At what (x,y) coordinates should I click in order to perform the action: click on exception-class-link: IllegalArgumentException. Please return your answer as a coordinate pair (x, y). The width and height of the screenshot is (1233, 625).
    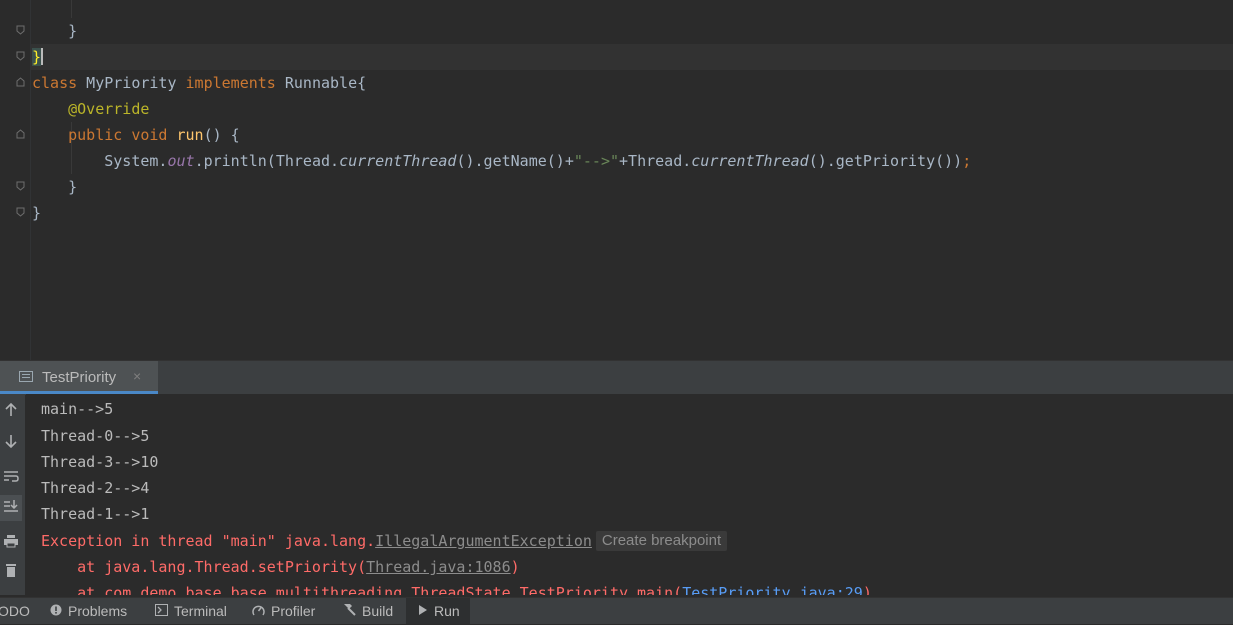
    Looking at the image, I should click on (483, 541).